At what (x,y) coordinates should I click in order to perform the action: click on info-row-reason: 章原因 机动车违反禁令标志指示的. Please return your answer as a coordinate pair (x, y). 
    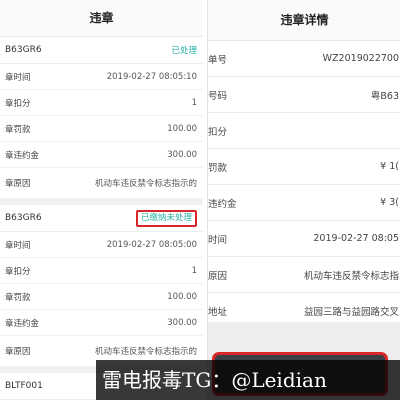
    Looking at the image, I should click on (101, 183).